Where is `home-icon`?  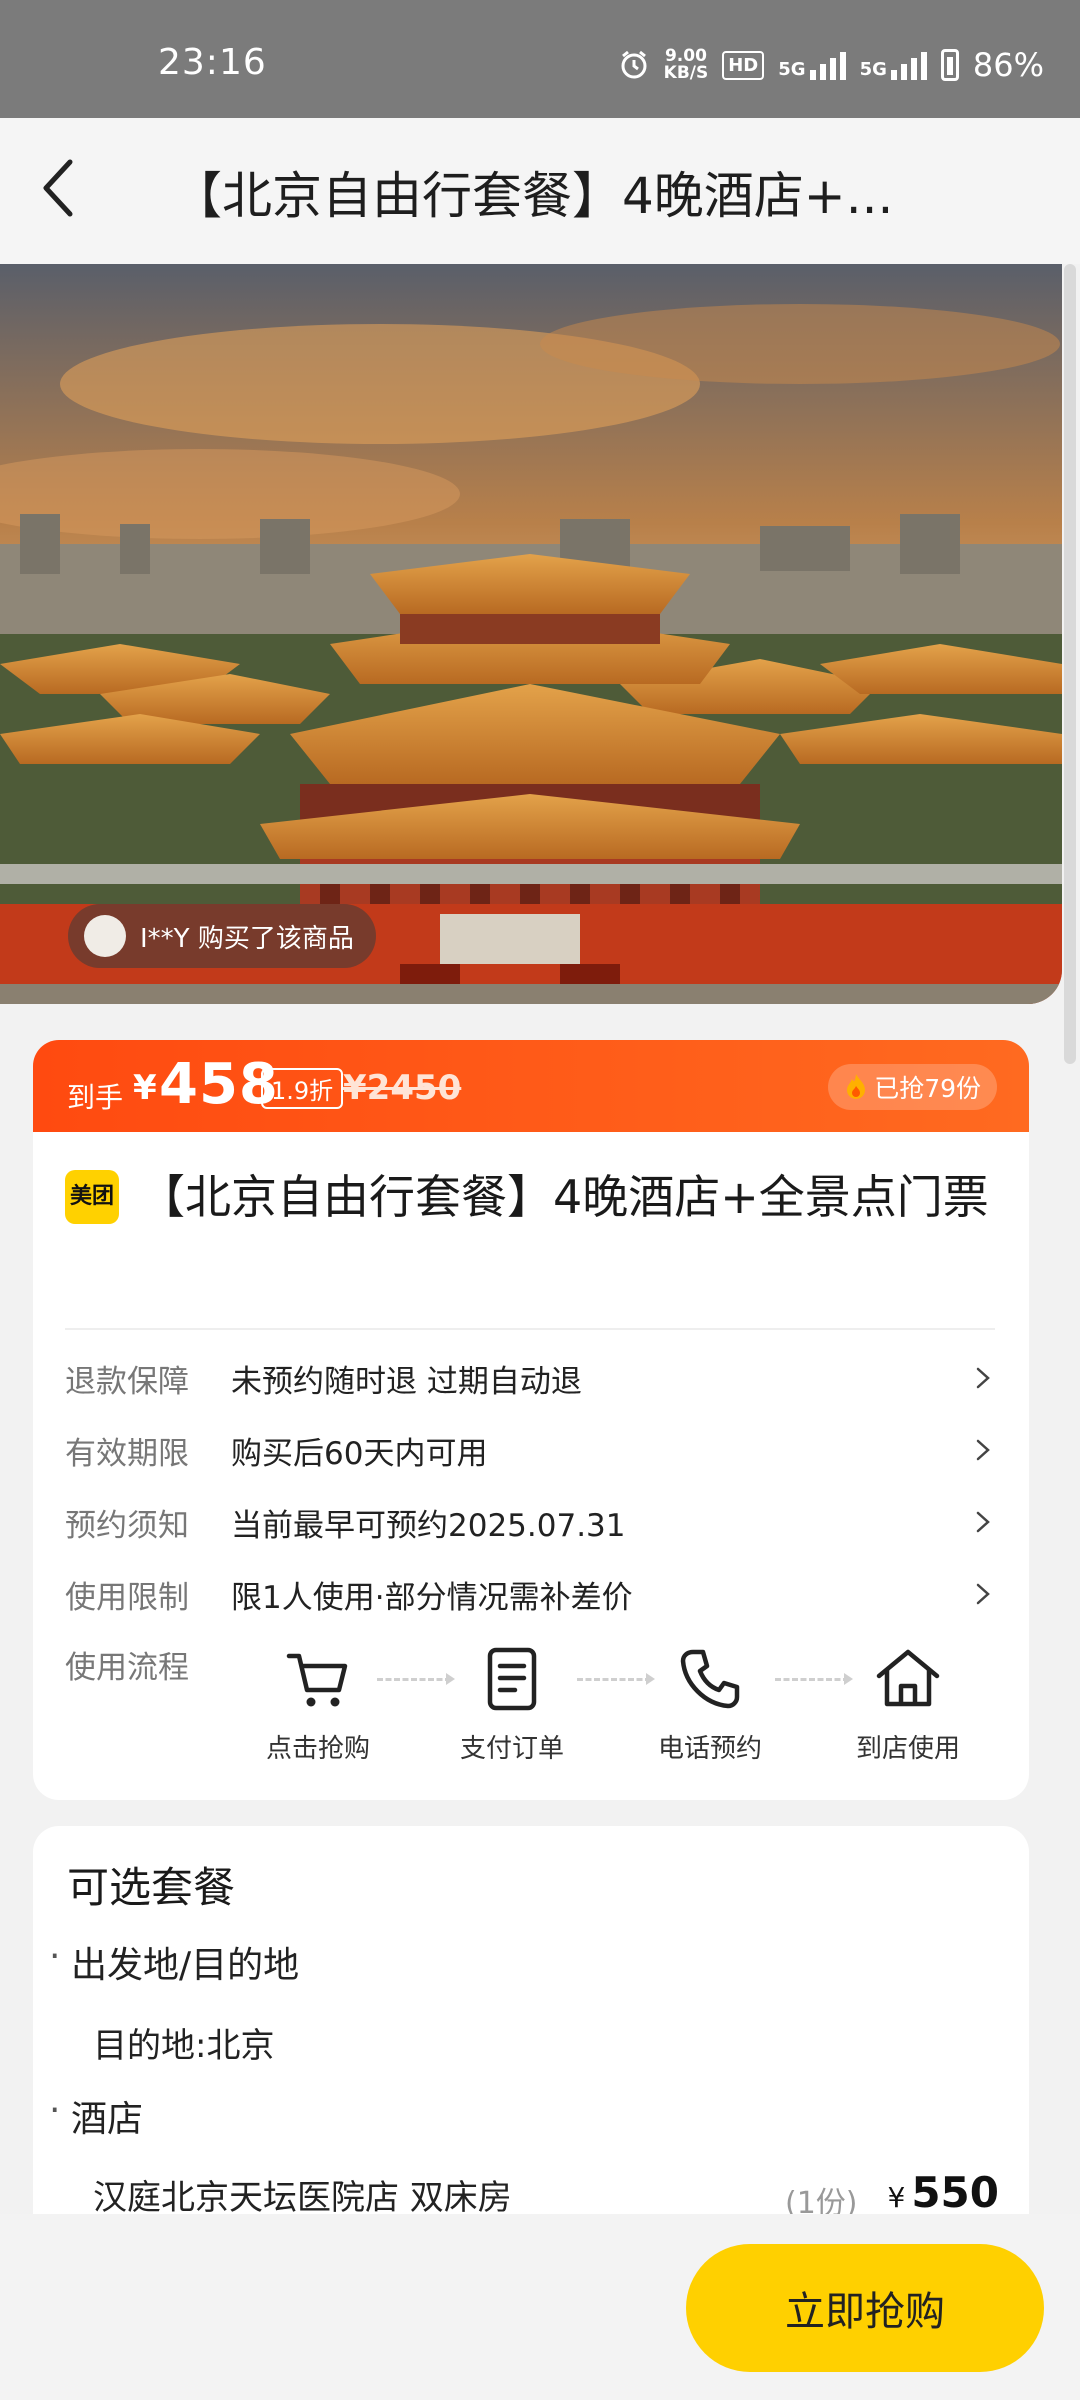
home-icon is located at coordinates (908, 1678).